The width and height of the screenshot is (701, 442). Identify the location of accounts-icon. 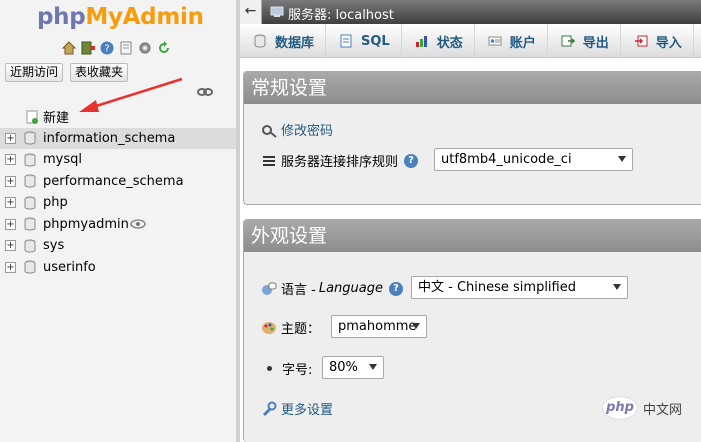
(499, 41).